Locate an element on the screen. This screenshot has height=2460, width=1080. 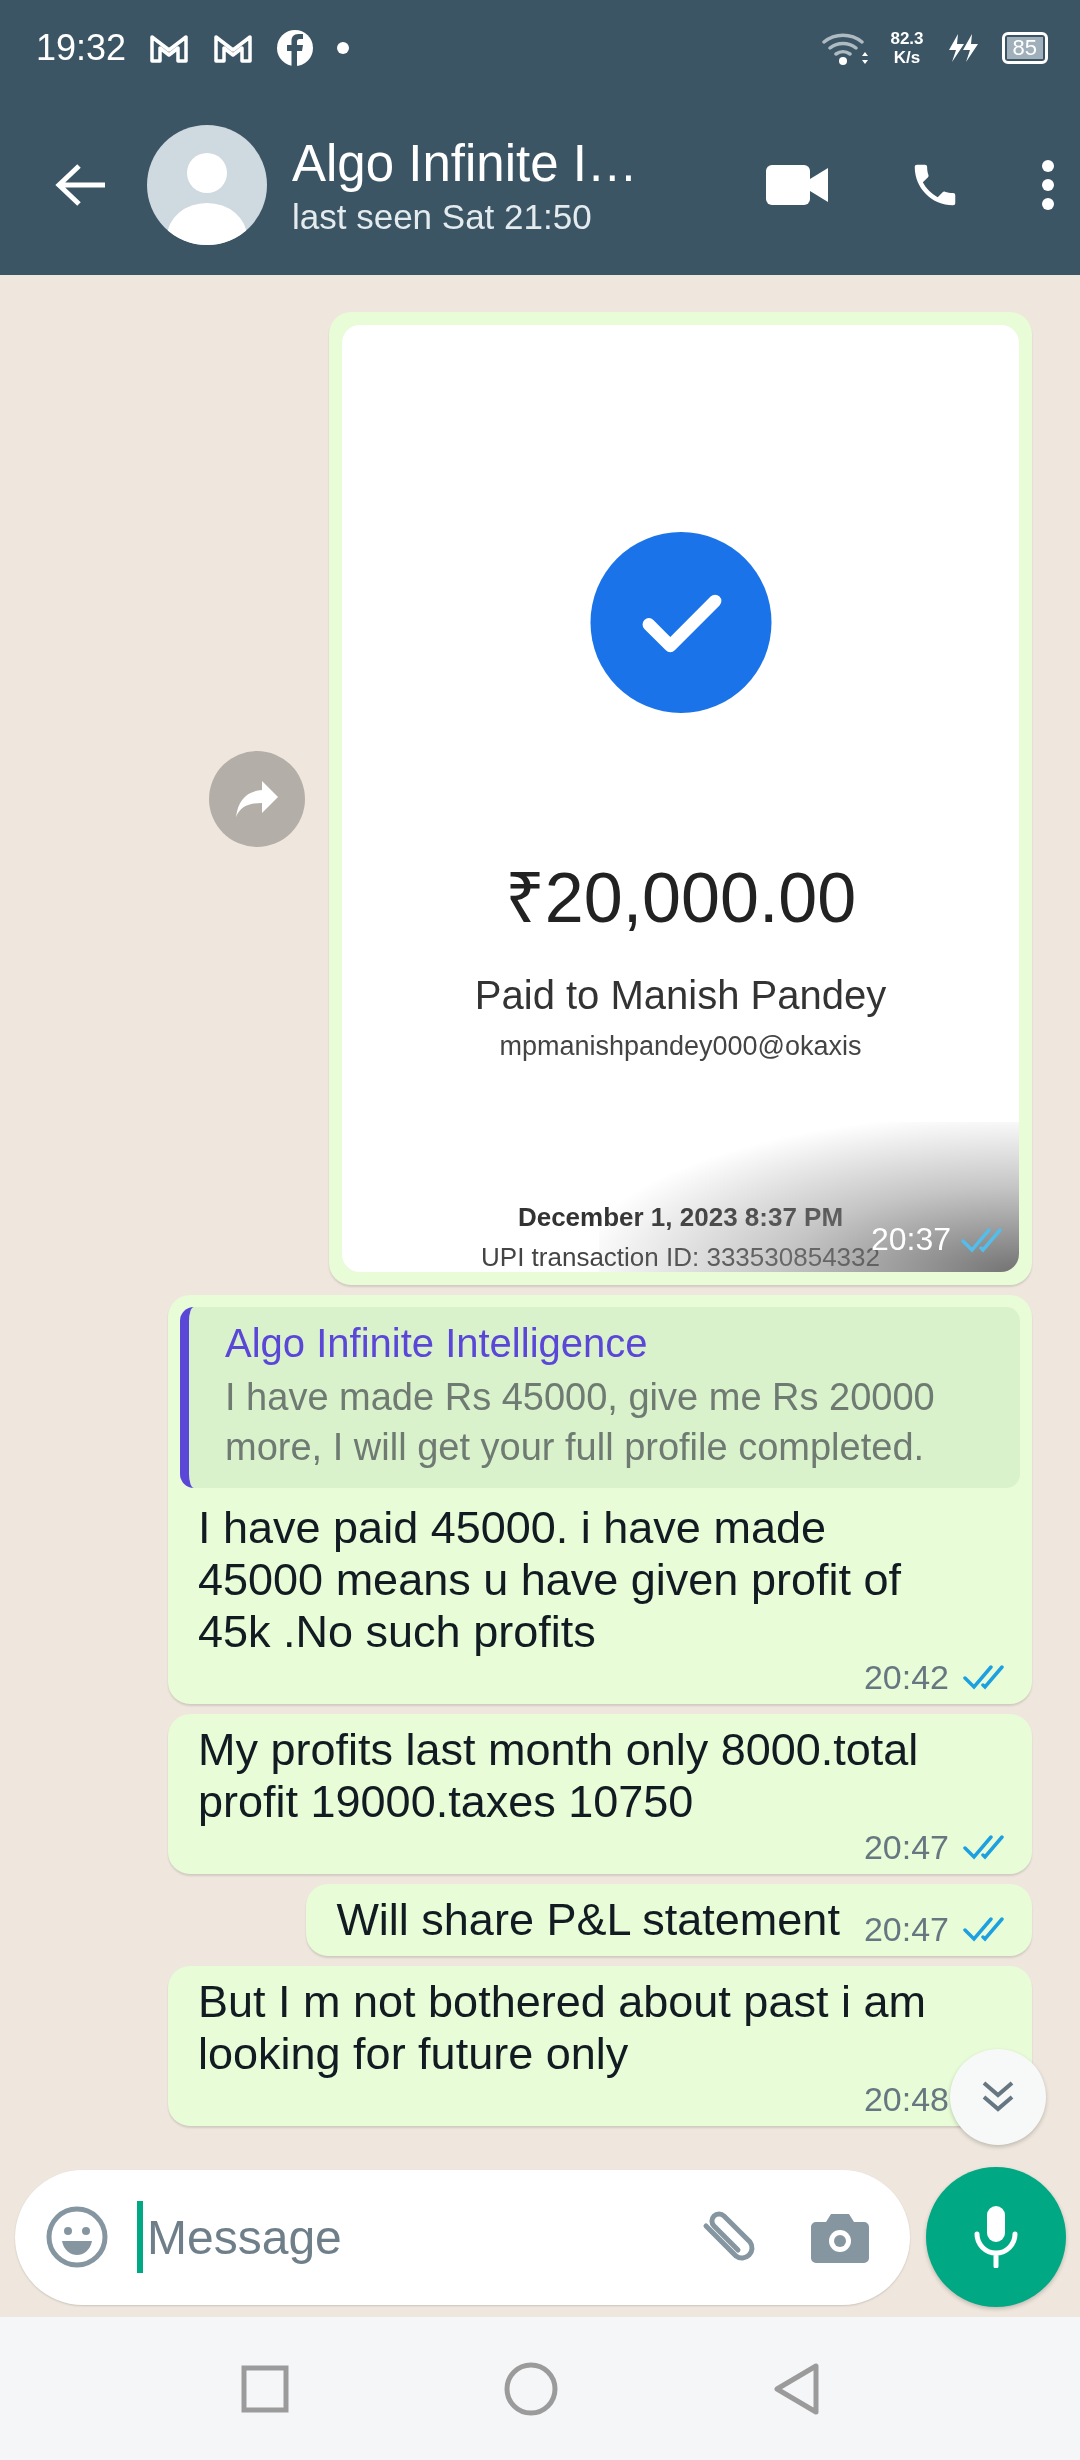
scroll-down-button is located at coordinates (998, 2097).